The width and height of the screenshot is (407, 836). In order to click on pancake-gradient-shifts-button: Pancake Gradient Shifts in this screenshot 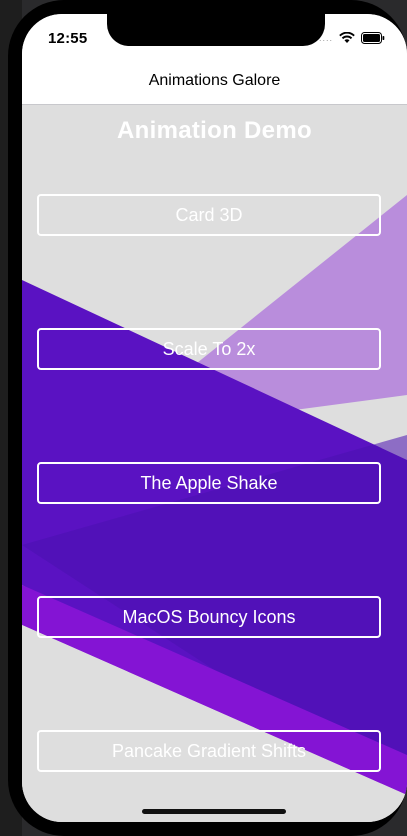, I will do `click(209, 751)`.